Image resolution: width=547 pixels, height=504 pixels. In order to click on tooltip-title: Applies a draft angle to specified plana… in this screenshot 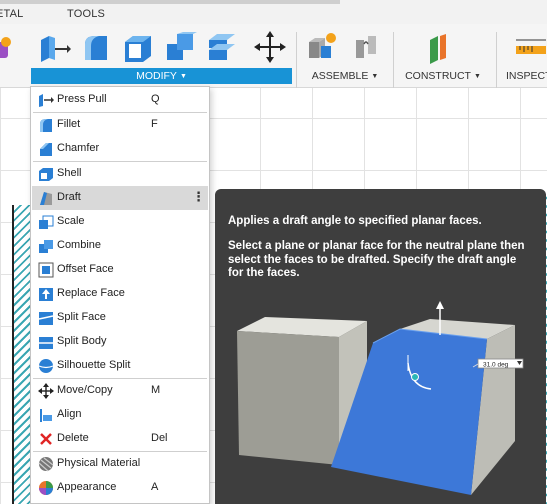, I will do `click(355, 221)`.